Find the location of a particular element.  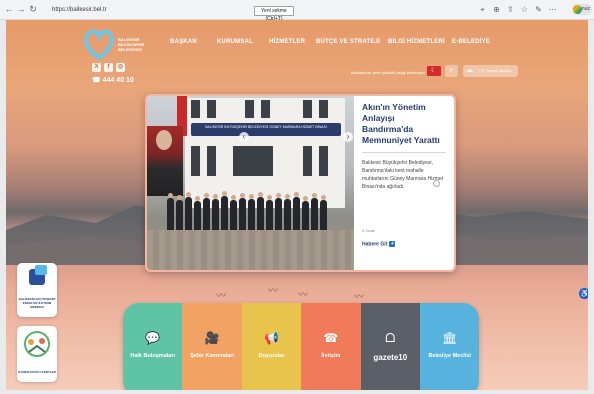

side-tile-label: KARESİ DOSTU KENTLER is located at coordinates (37, 372).